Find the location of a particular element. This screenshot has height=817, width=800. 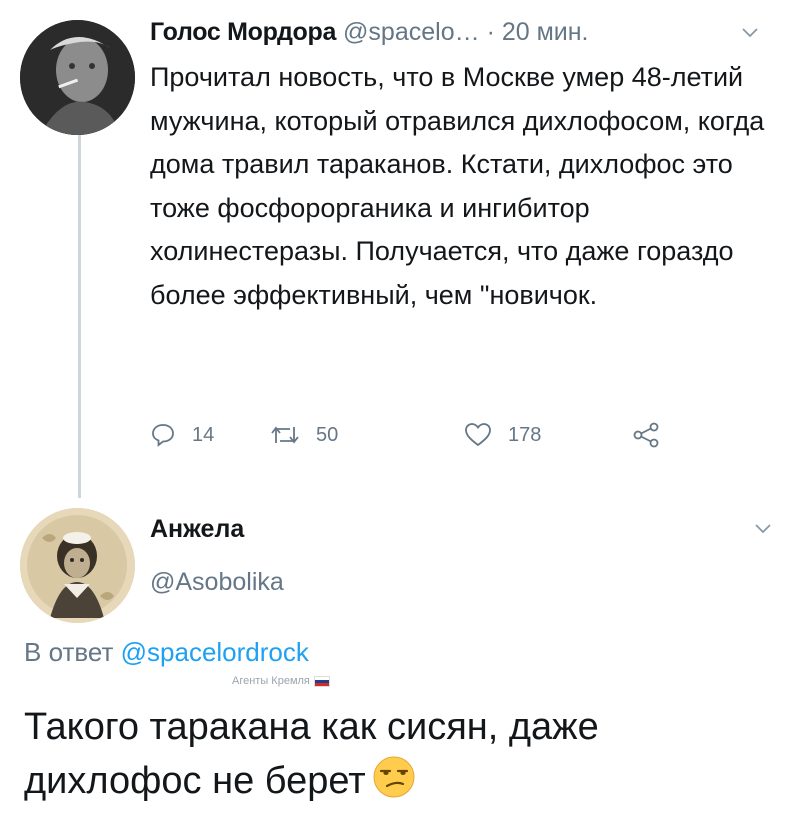

retweet-icon is located at coordinates (285, 435).